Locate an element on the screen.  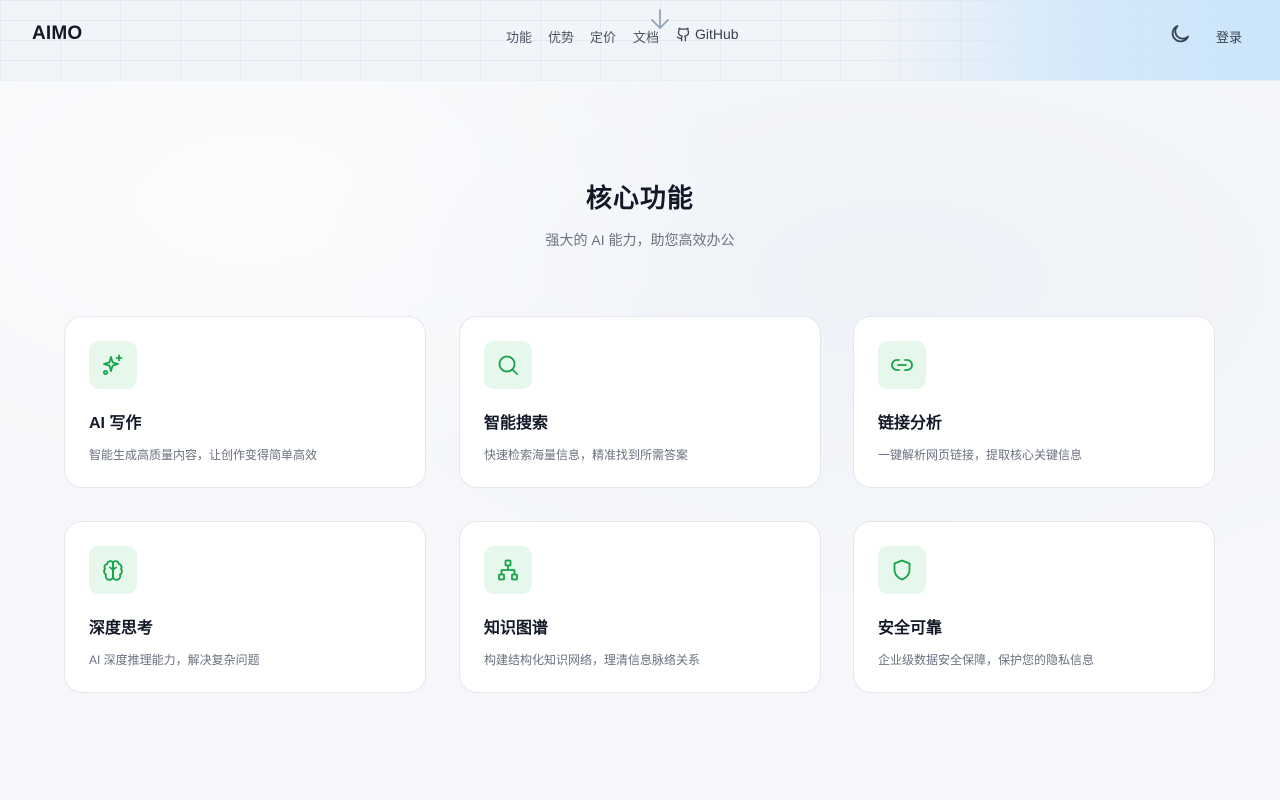
site-header: AIMO 功能 优势 定价 文档 GitHub 登录 is located at coordinates (640, 40).